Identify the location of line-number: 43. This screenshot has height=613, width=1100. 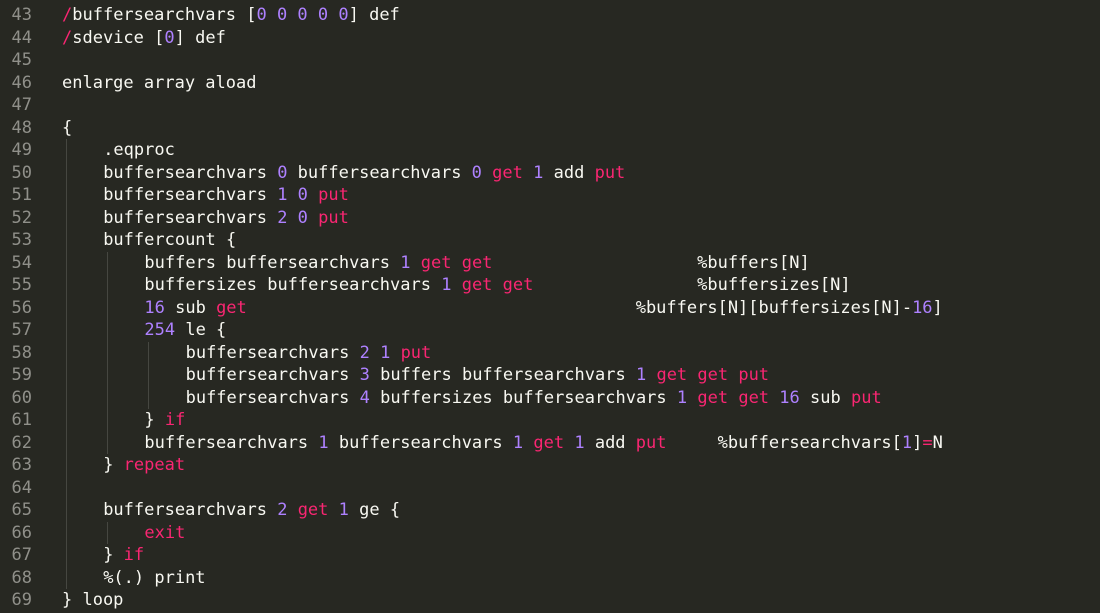
(21, 15).